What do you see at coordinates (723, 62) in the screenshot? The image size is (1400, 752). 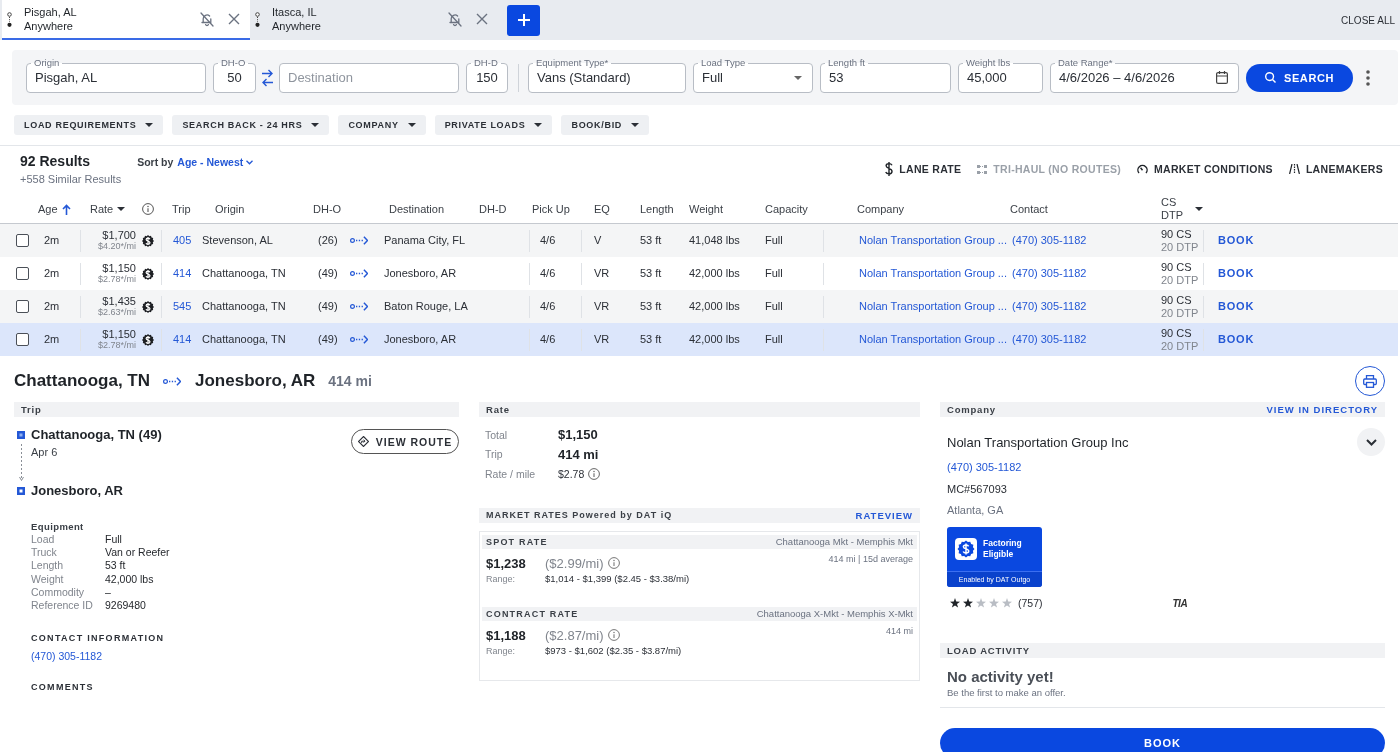 I see `field-label: Load Type` at bounding box center [723, 62].